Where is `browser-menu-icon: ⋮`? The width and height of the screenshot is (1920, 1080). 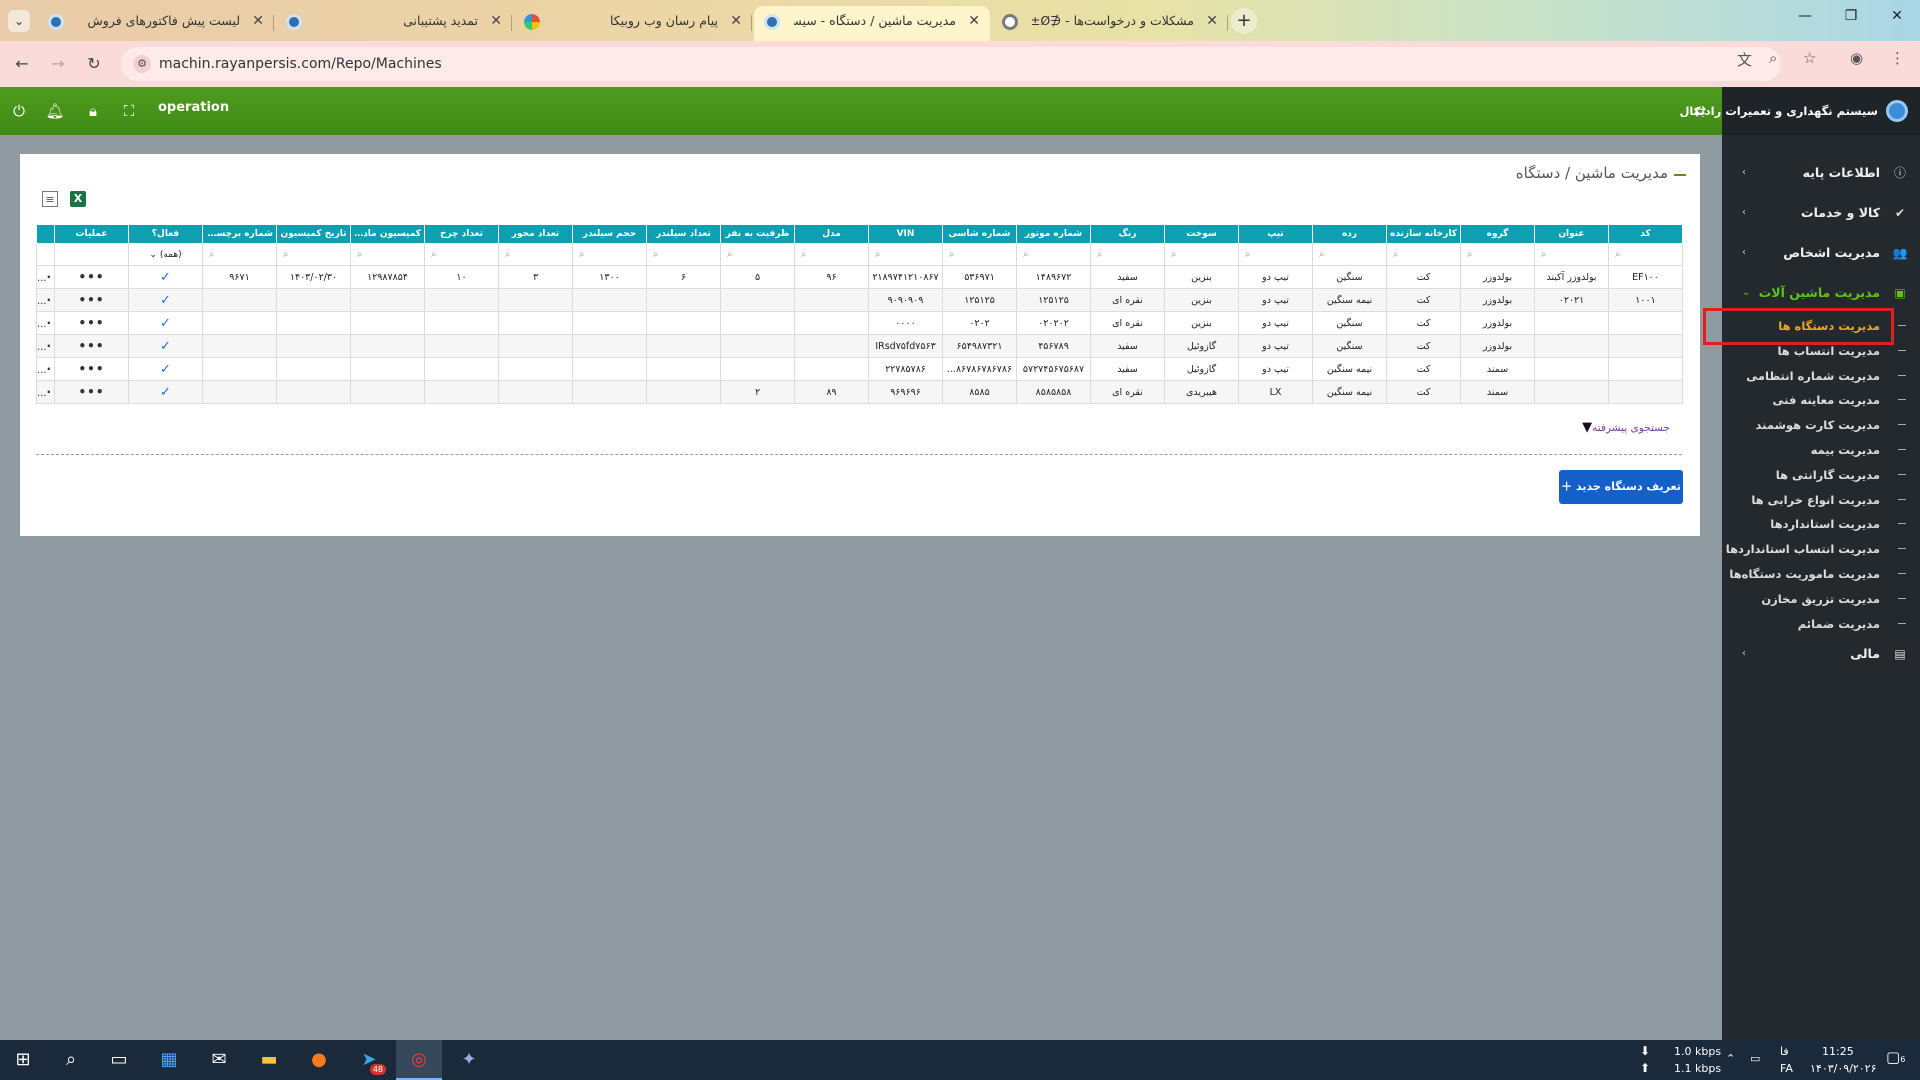 browser-menu-icon: ⋮ is located at coordinates (1897, 58).